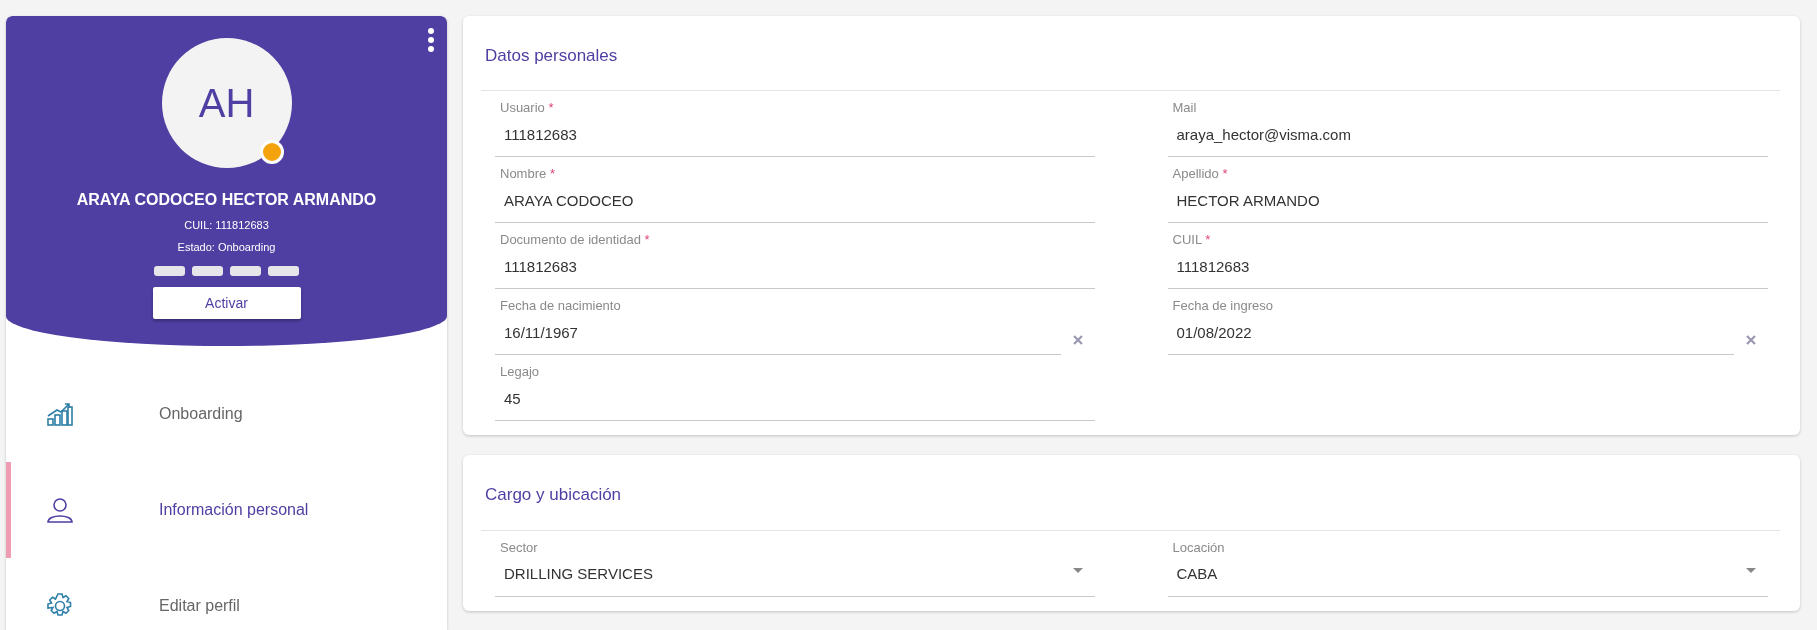 Image resolution: width=1817 pixels, height=630 pixels. Describe the element at coordinates (795, 388) in the screenshot. I see `form-field: Legajo 45` at that location.